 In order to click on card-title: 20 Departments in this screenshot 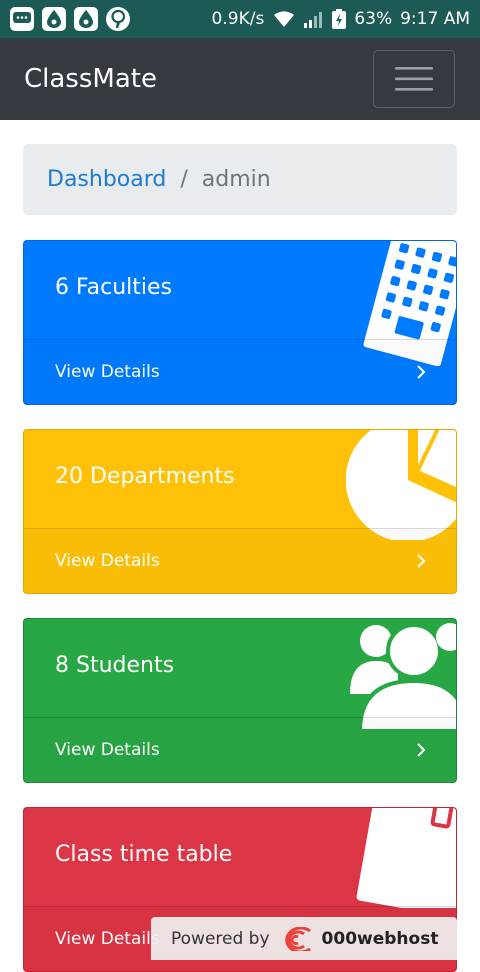, I will do `click(145, 476)`.